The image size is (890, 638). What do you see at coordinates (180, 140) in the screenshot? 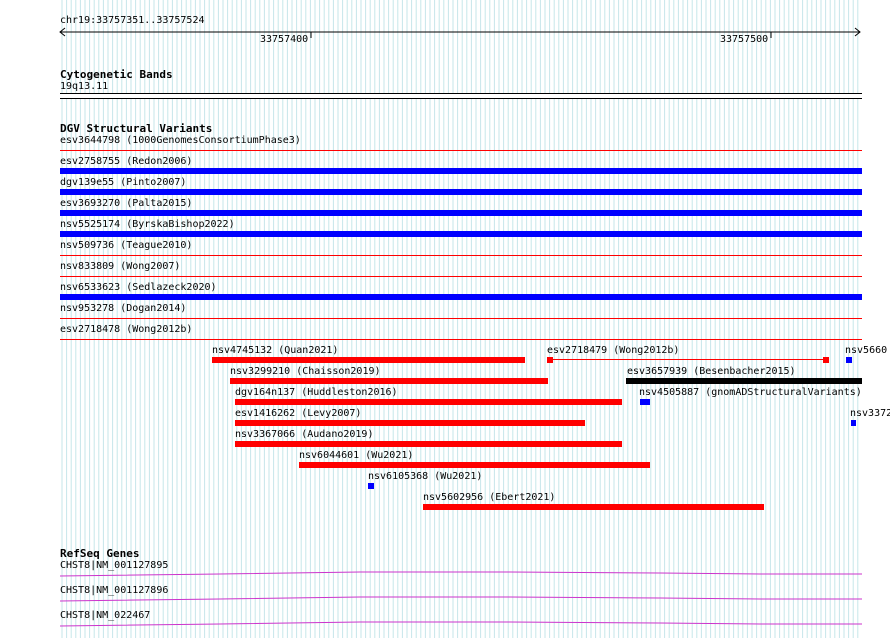
I see `dgv-variant-label: esv3644798 (1000GenomesConsortiumPhase3)` at bounding box center [180, 140].